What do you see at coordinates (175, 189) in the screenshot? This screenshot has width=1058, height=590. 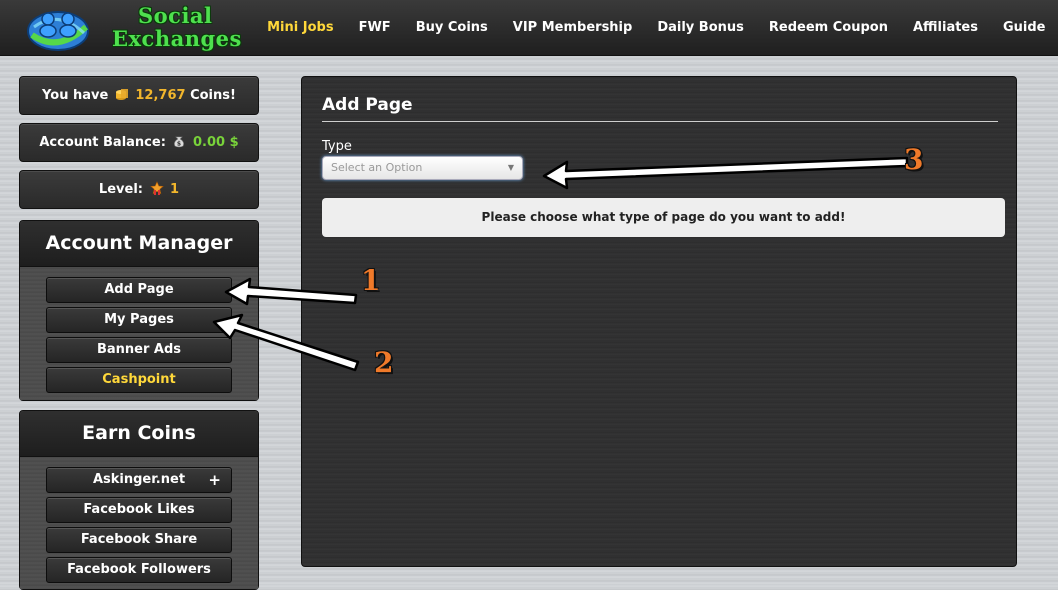 I see `level-value: 1` at bounding box center [175, 189].